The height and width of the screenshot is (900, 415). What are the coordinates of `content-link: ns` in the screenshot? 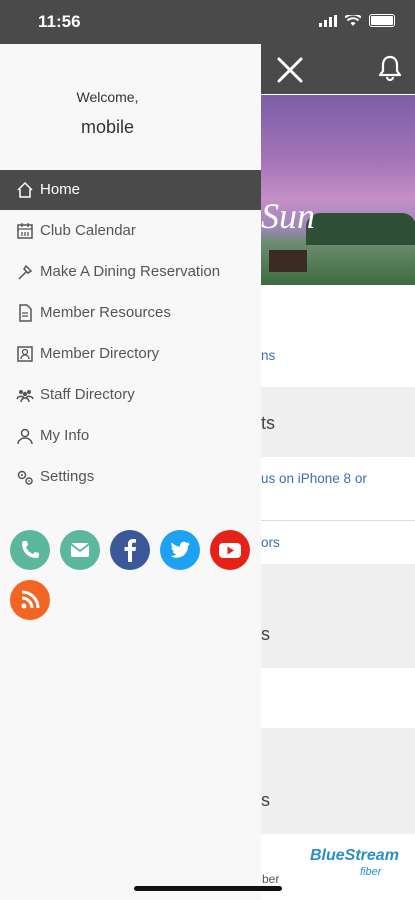 It's located at (268, 355).